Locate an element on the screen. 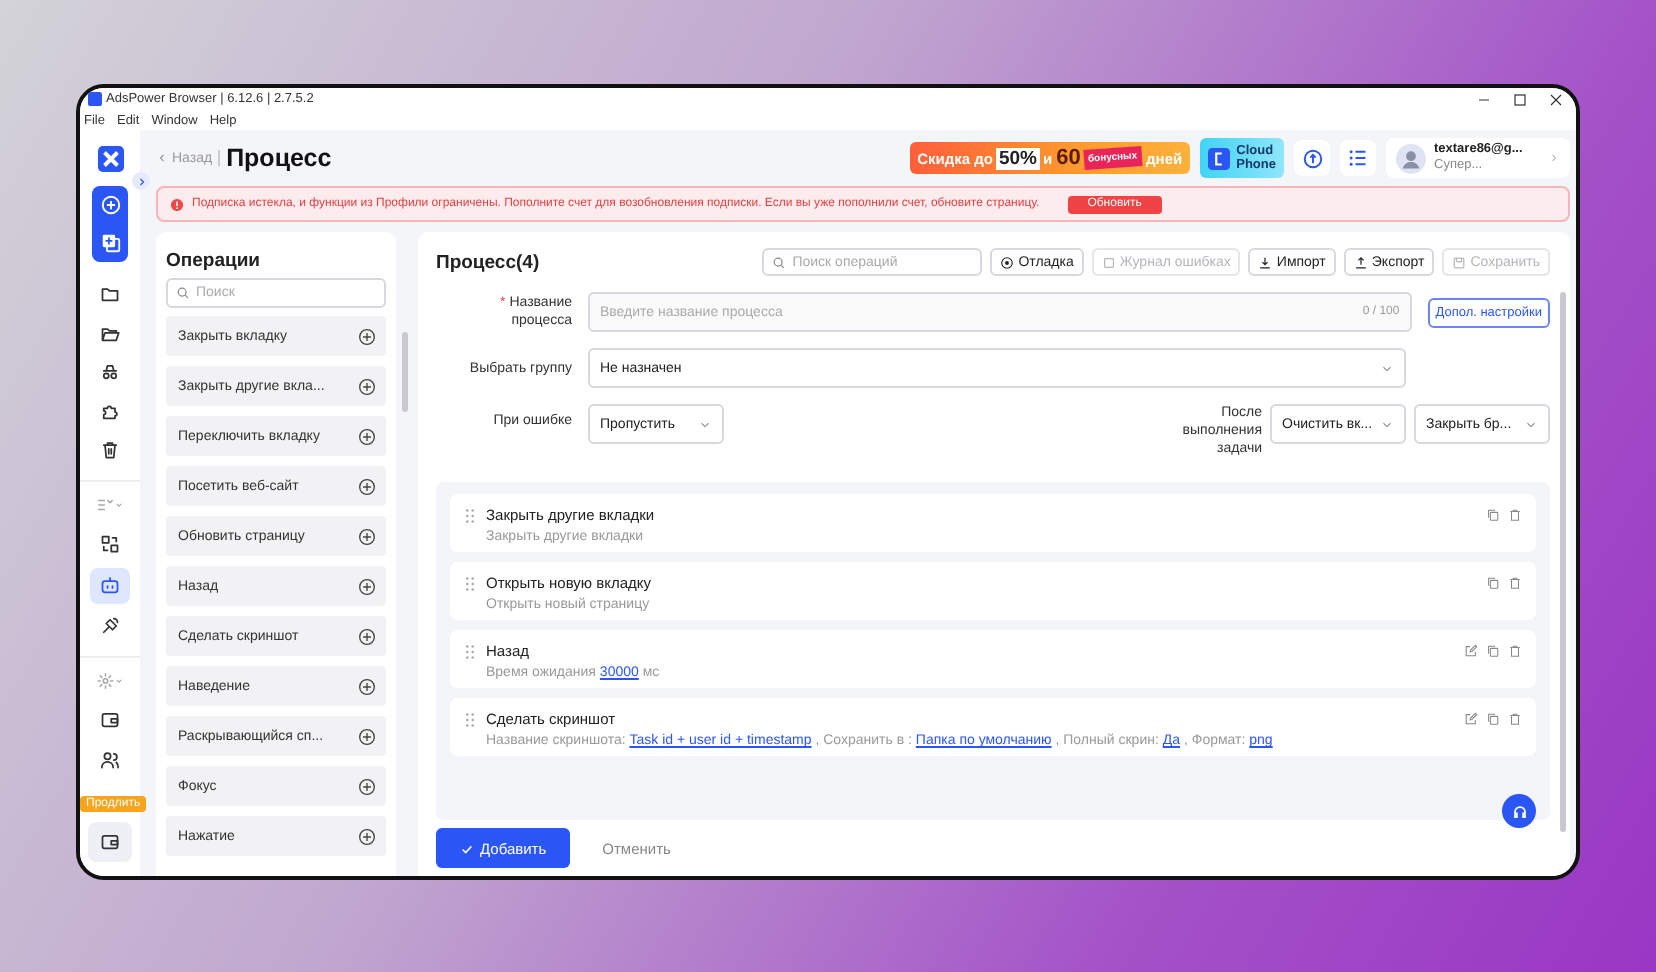 The width and height of the screenshot is (1656, 972). download-icon is located at coordinates (1265, 262).